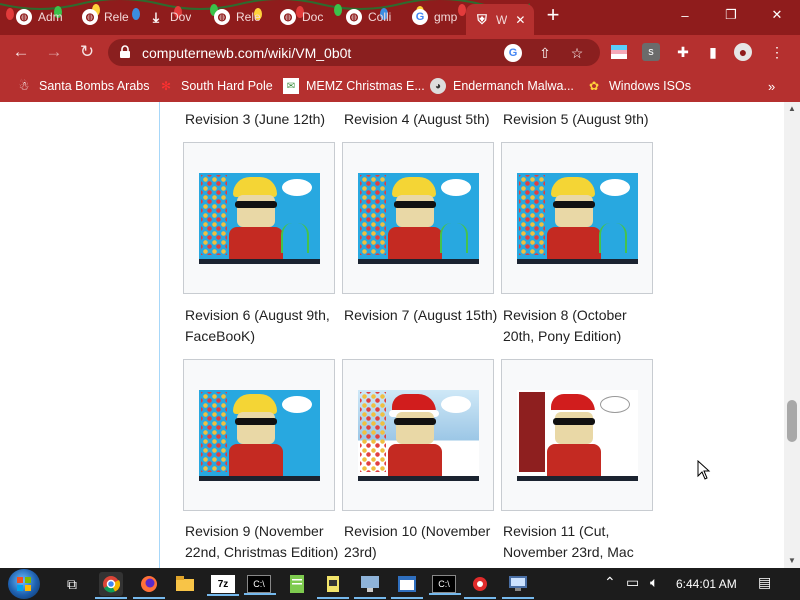  What do you see at coordinates (257, 325) in the screenshot?
I see `gallery-caption-revision-6: Revision 6 (August 9th, FaceBooK)` at bounding box center [257, 325].